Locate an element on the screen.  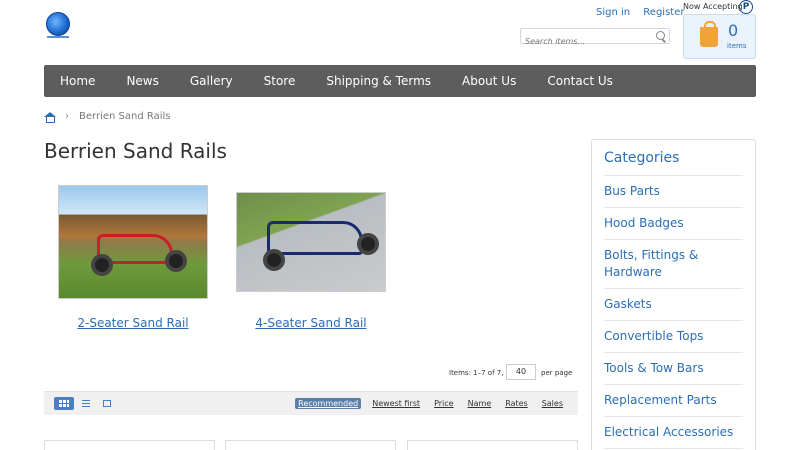
list-view-button is located at coordinates (88, 403).